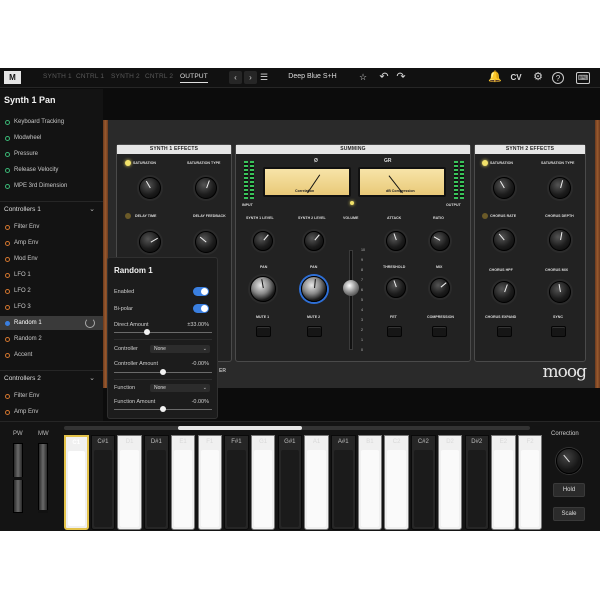 The image size is (600, 600). I want to click on piano-key-c-sharp1: C#1, so click(103, 482).